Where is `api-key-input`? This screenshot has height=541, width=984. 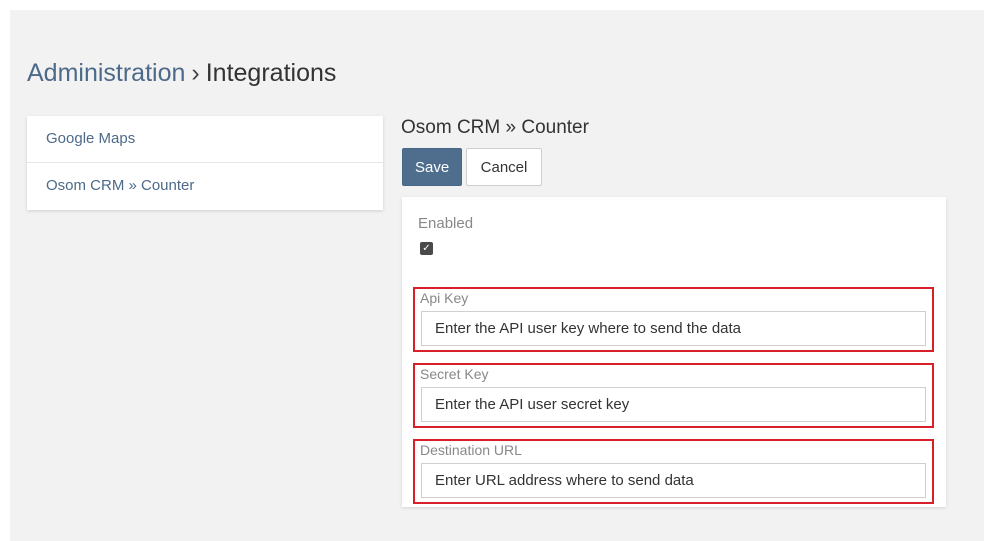 api-key-input is located at coordinates (673, 328).